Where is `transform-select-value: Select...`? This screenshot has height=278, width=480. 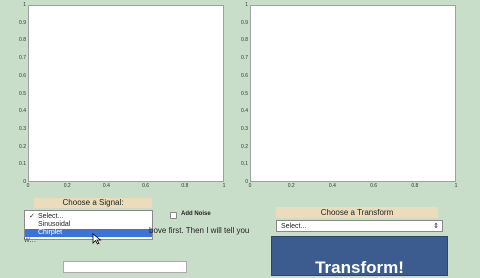 transform-select-value: Select... is located at coordinates (294, 226).